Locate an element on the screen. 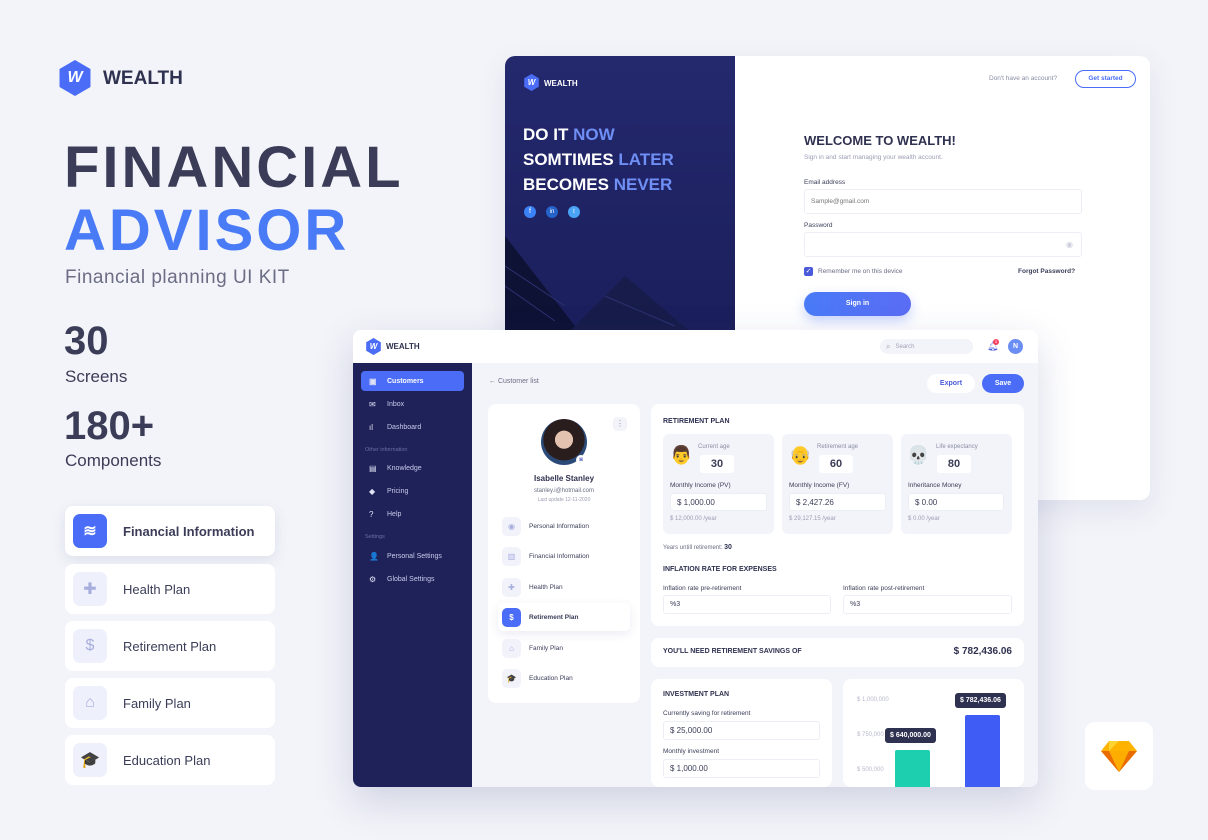 This screenshot has height=840, width=1208. search-input: ⌕ Search is located at coordinates (926, 346).